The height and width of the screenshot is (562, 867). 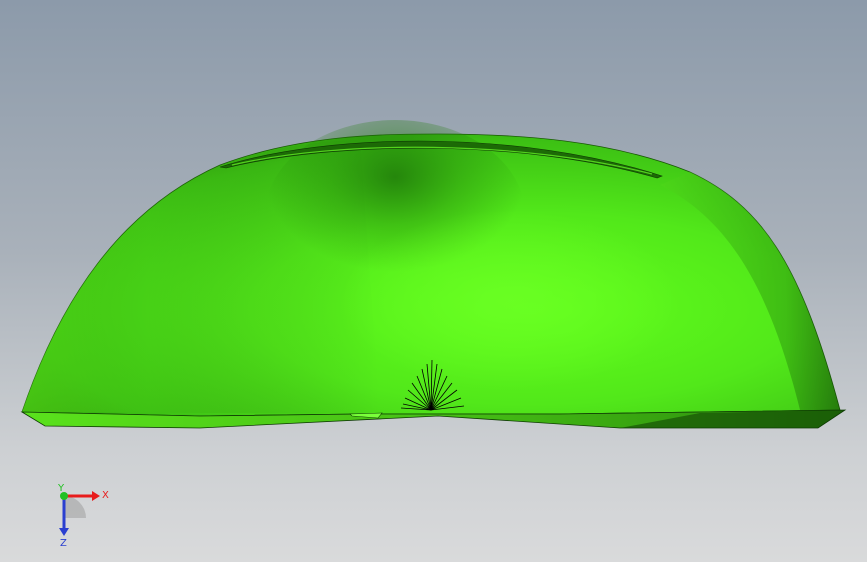 I want to click on triad-shadow-disc, so click(x=75, y=507).